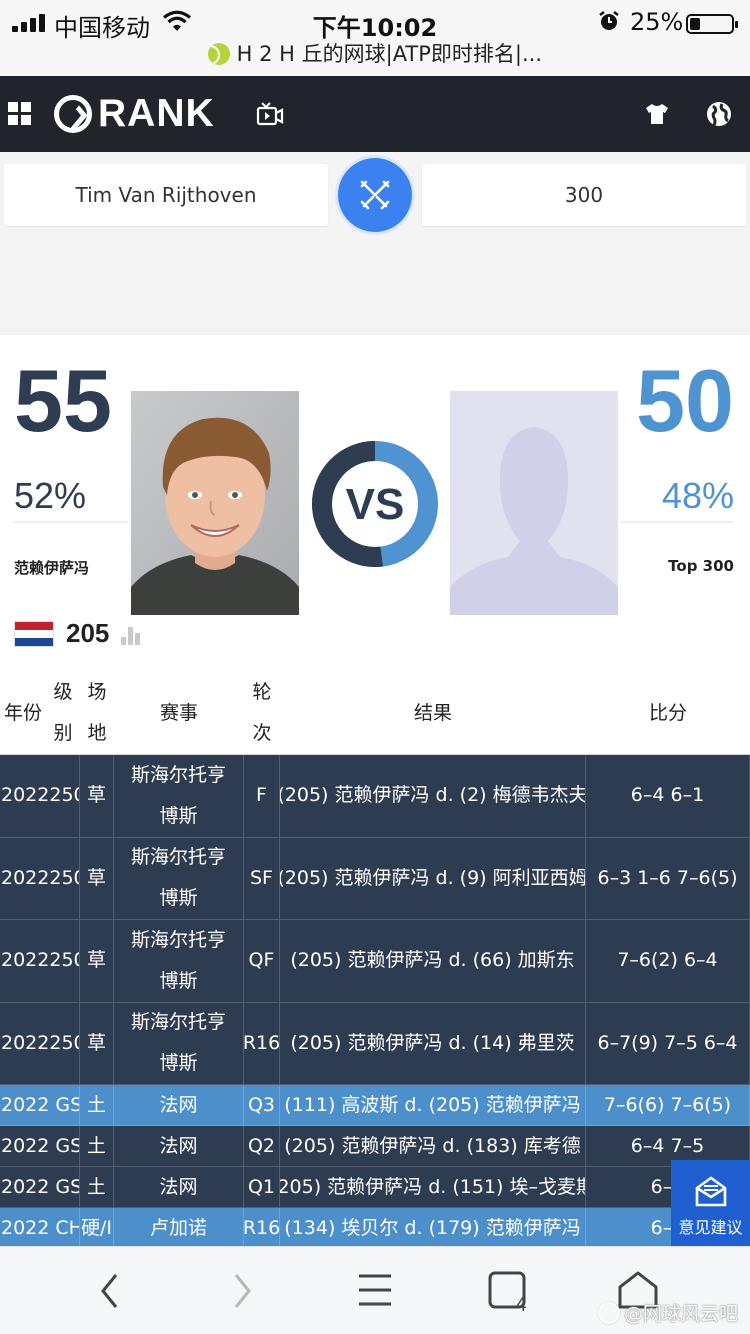 The image size is (750, 1334). Describe the element at coordinates (73, 114) in the screenshot. I see `logo-mark` at that location.